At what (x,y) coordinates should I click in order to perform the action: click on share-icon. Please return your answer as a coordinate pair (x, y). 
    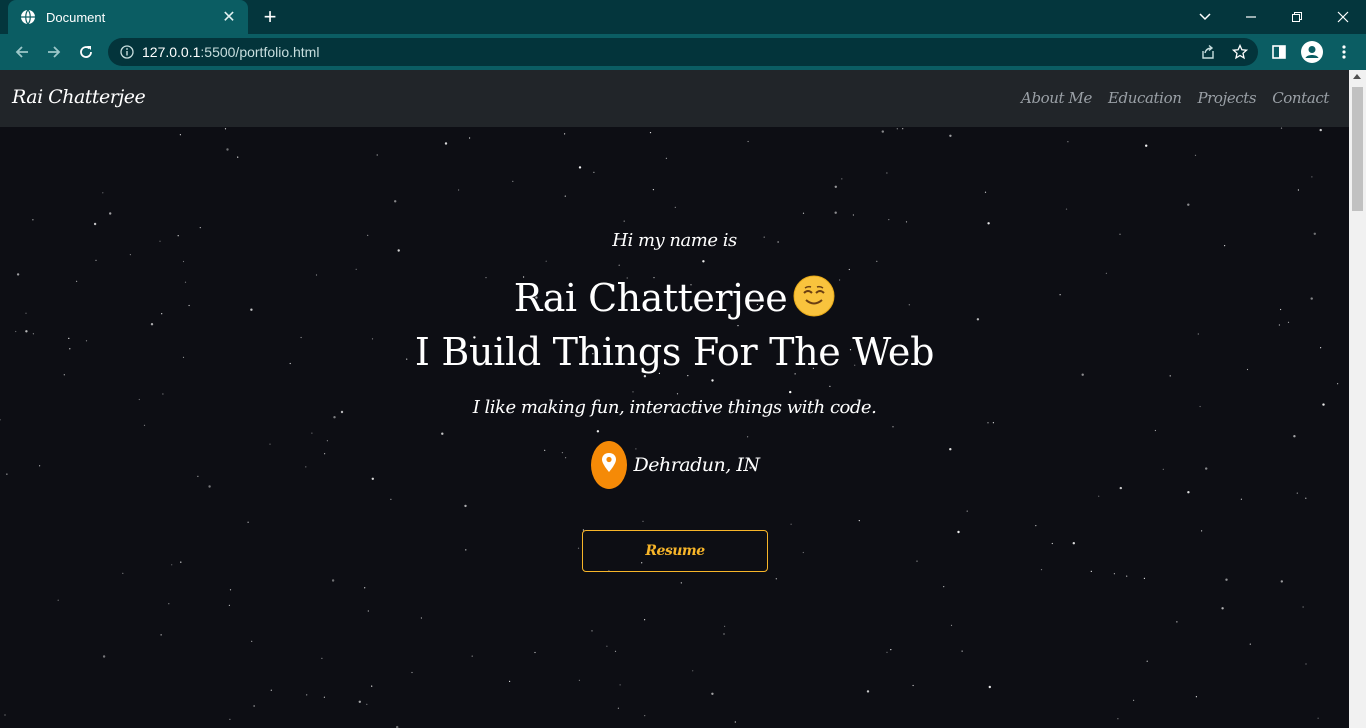
    Looking at the image, I should click on (1208, 51).